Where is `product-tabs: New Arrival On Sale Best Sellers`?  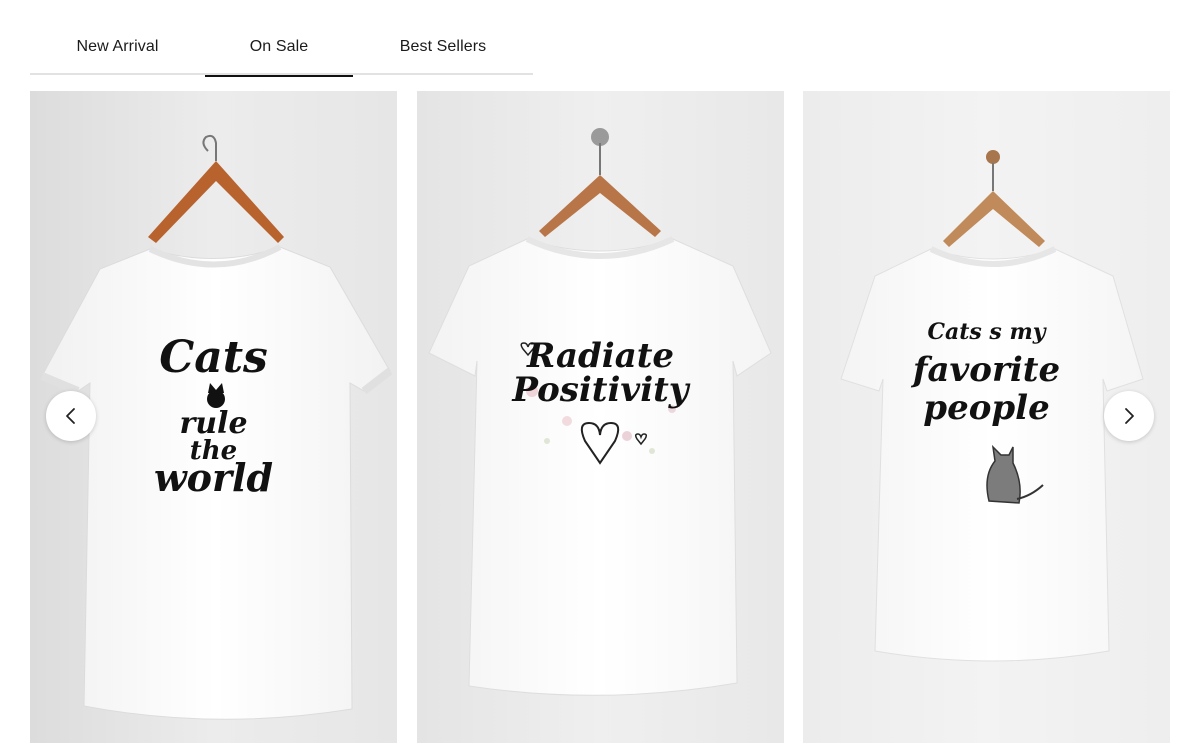
product-tabs: New Arrival On Sale Best Sellers is located at coordinates (281, 50).